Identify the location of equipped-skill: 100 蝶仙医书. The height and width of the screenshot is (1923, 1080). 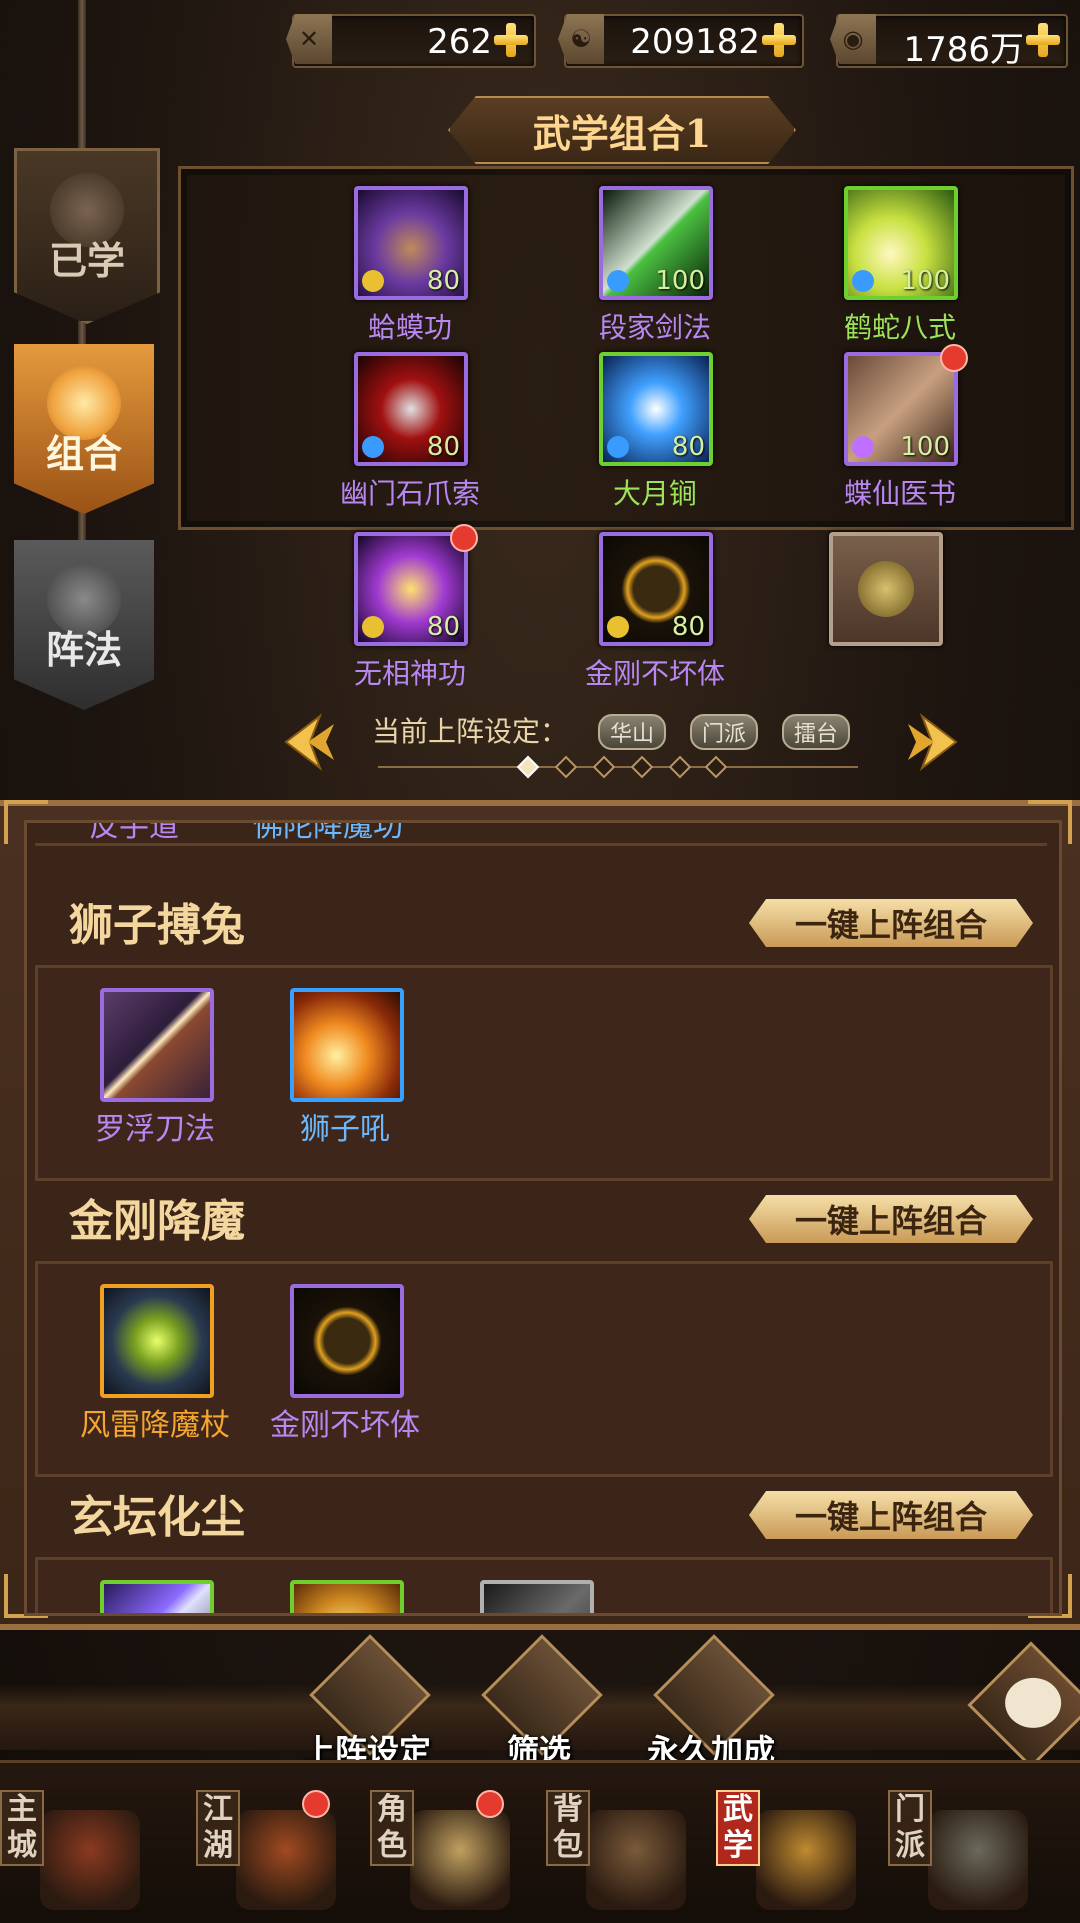
(900, 428).